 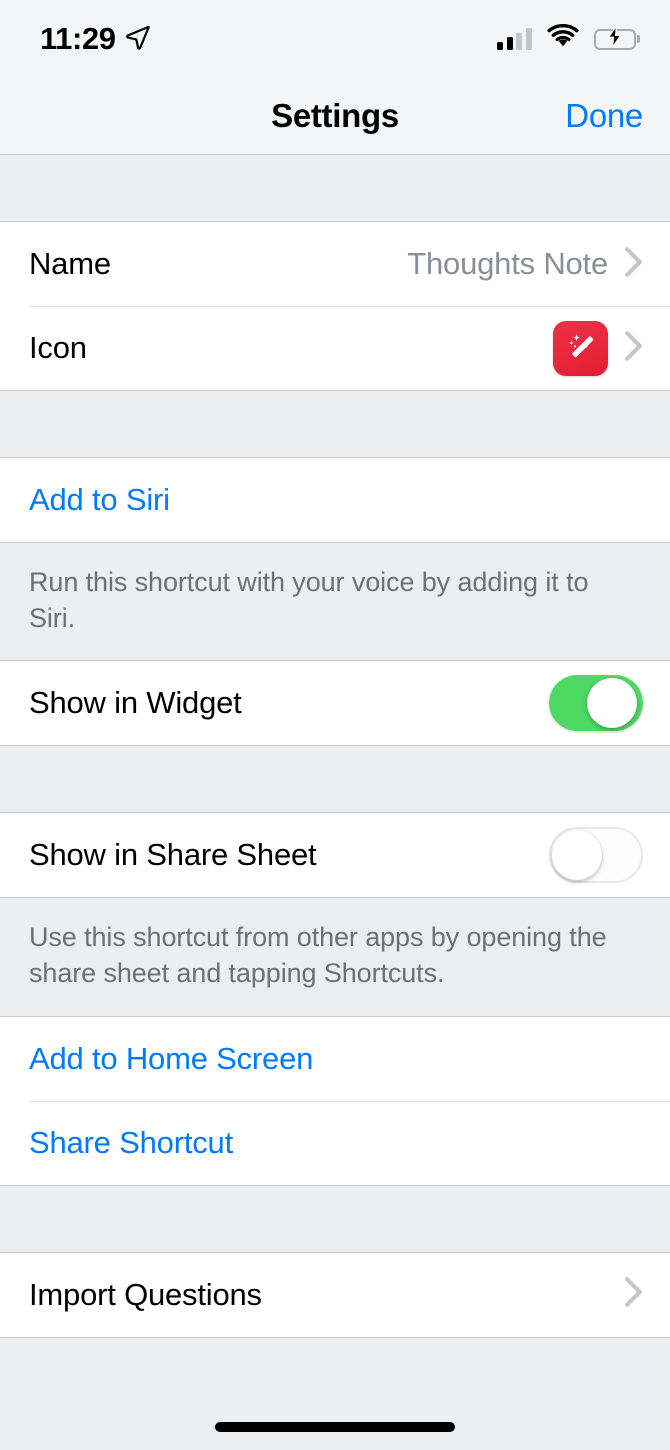 What do you see at coordinates (335, 1058) in the screenshot?
I see `row-add-to-home-screen: Add to Home Screen` at bounding box center [335, 1058].